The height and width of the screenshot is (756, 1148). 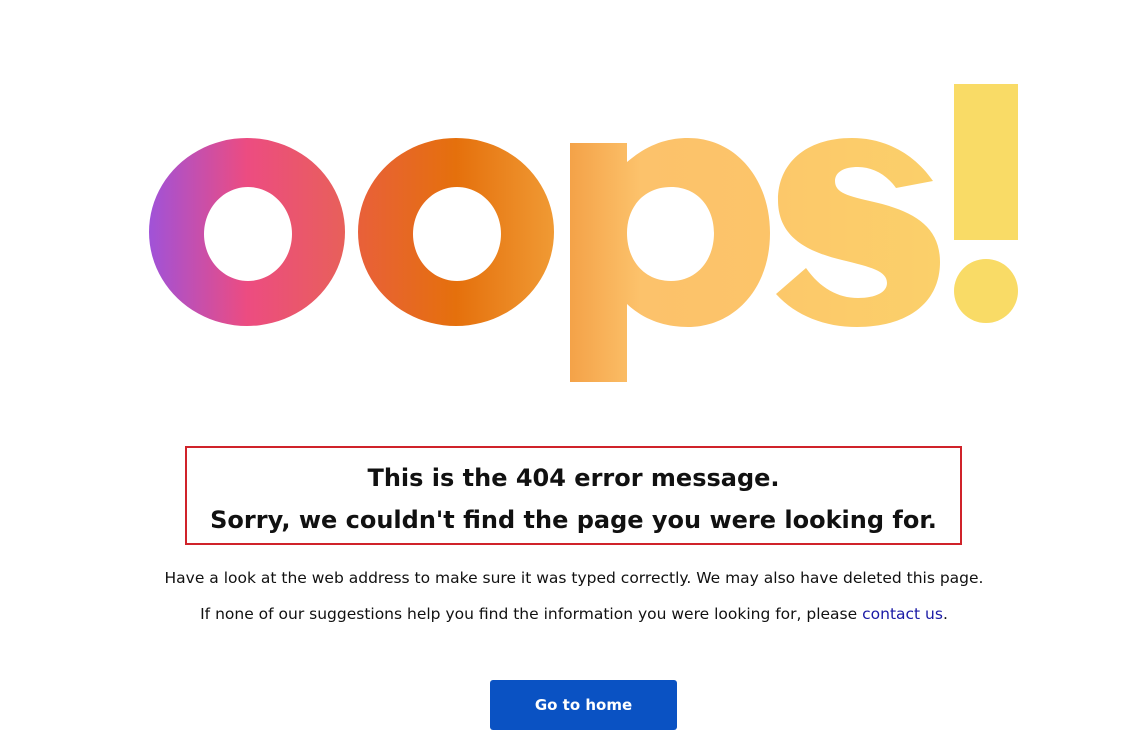 What do you see at coordinates (986, 291) in the screenshot?
I see `exclamation-dot` at bounding box center [986, 291].